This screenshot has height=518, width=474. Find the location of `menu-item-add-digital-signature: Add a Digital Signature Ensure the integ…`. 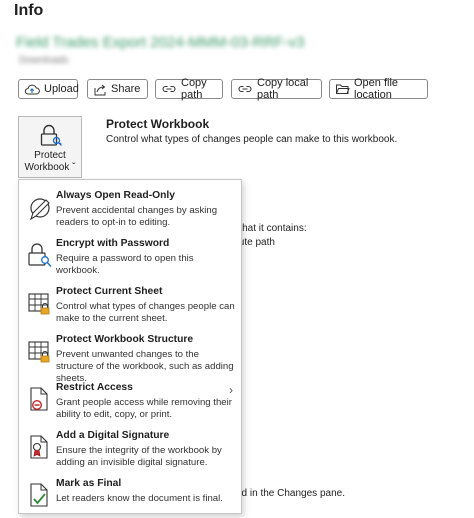

menu-item-add-digital-signature: Add a Digital Signature Ensure the integ… is located at coordinates (130, 447).